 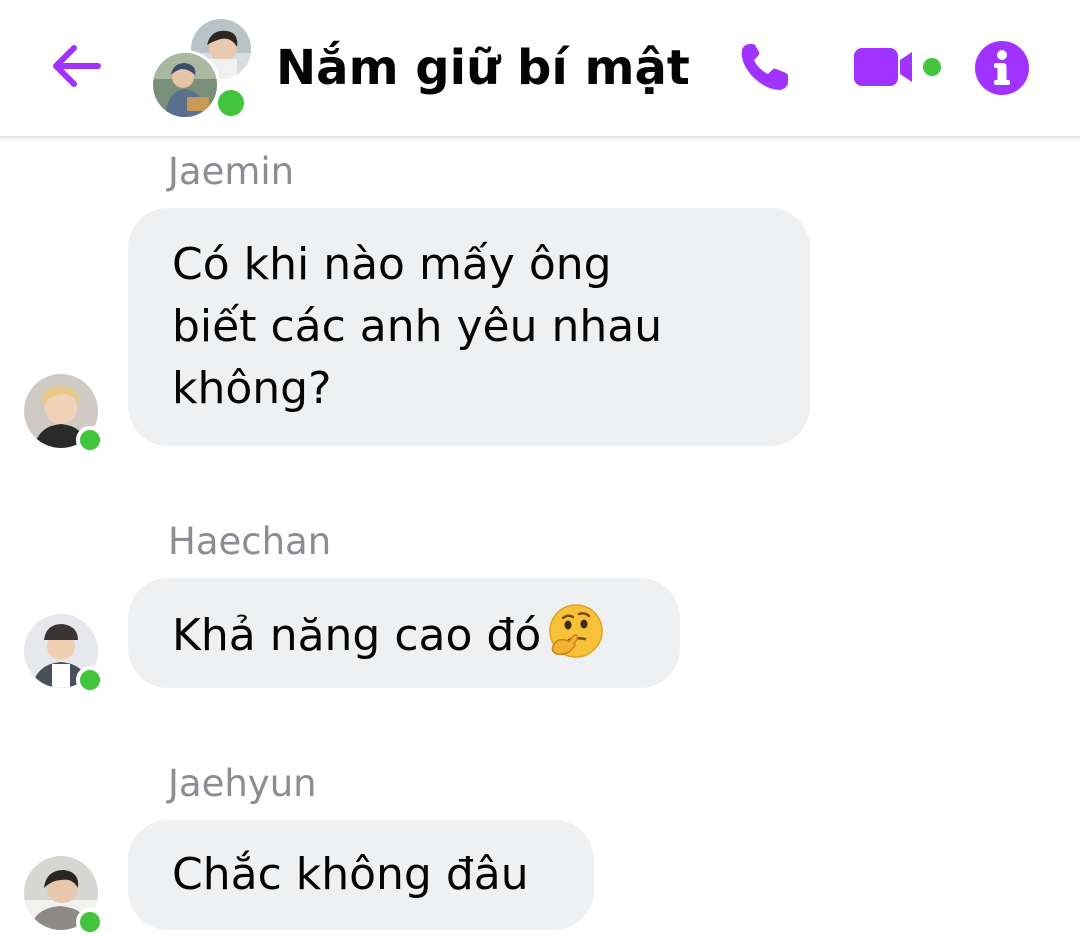 I want to click on back-button, so click(x=76, y=66).